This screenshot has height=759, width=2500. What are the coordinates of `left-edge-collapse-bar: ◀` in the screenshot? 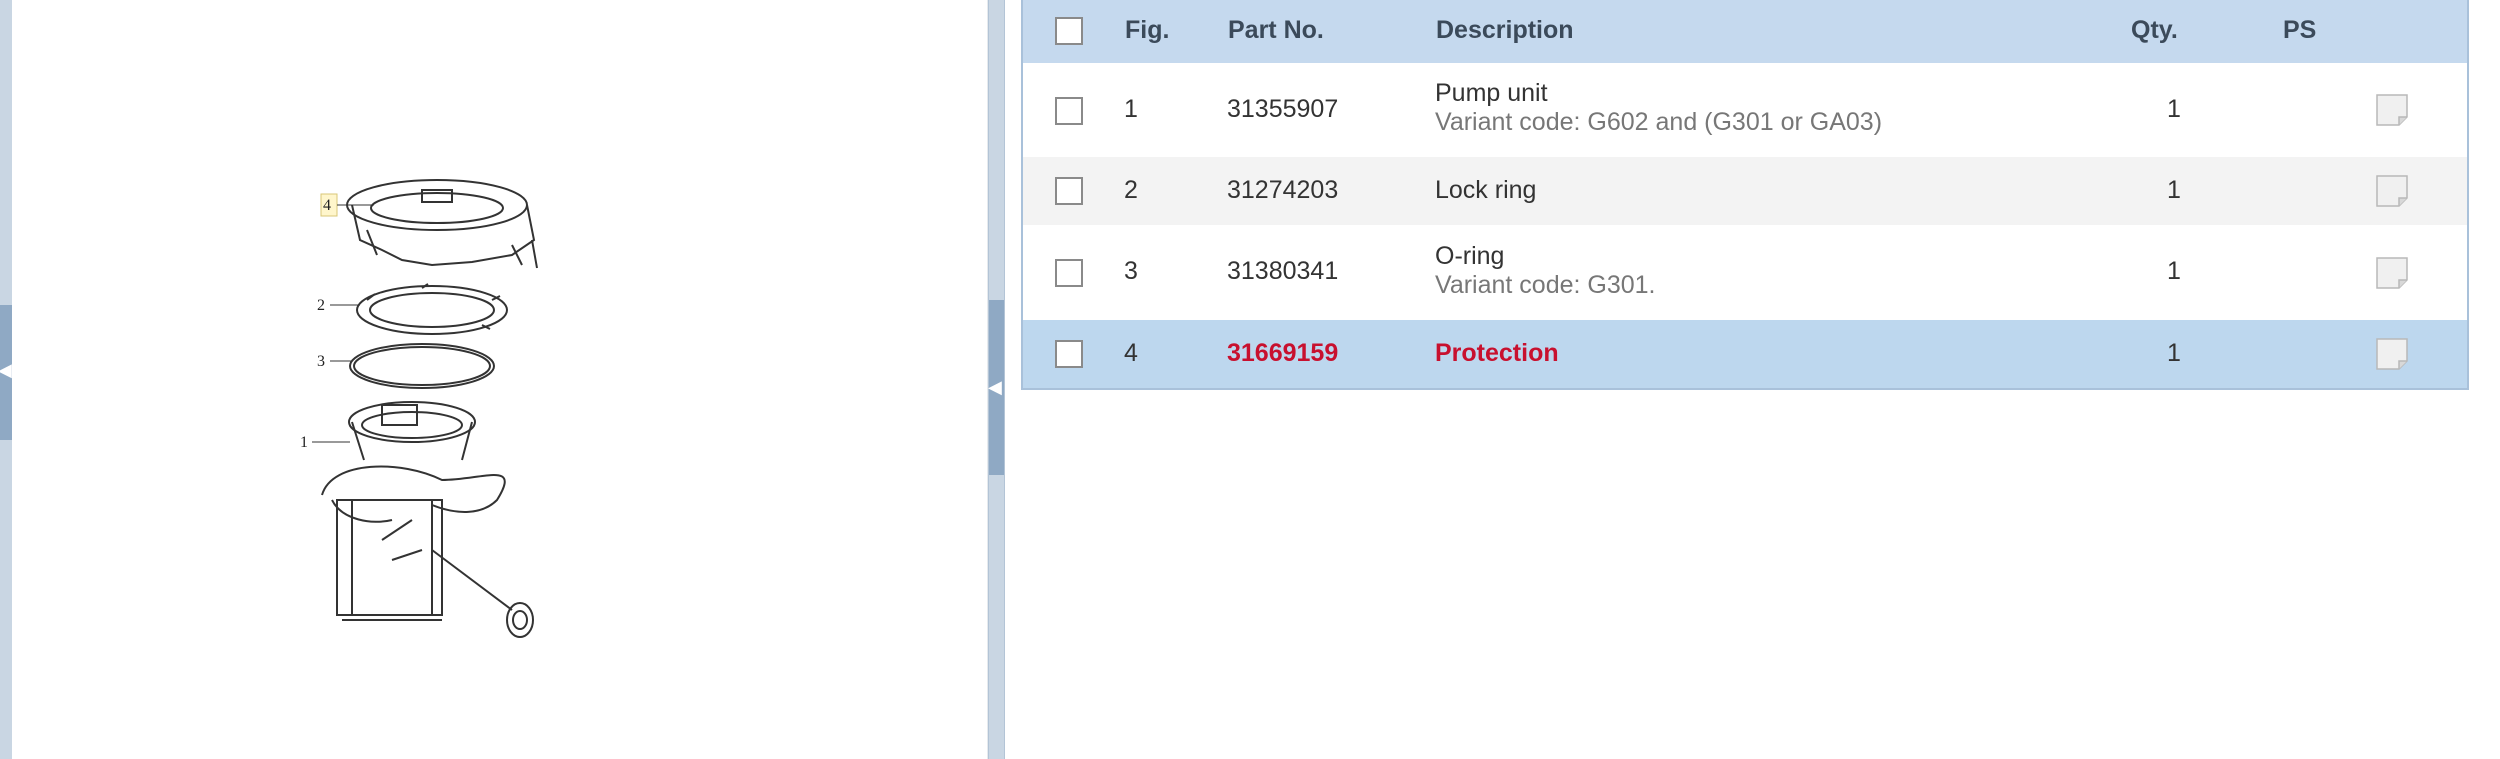 It's located at (6, 379).